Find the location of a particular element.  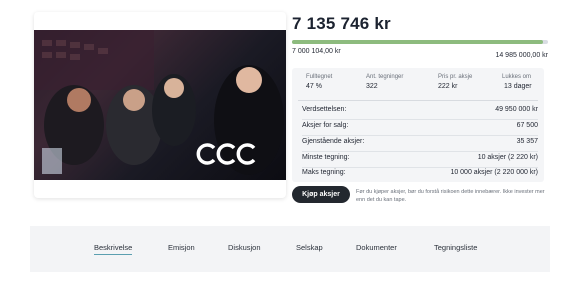

detail-value: 67 500 is located at coordinates (527, 125).